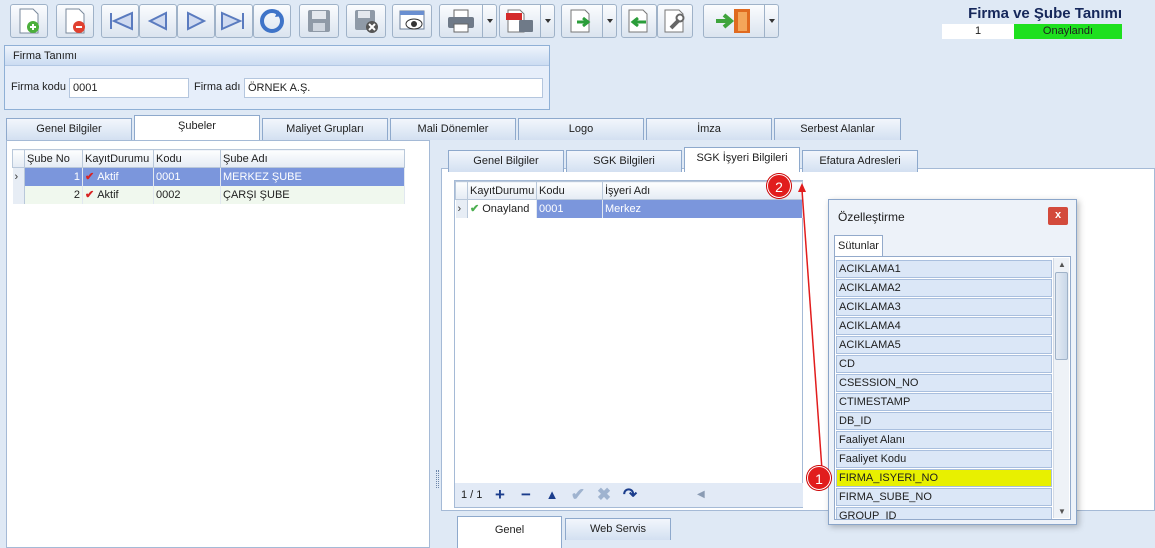 The width and height of the screenshot is (1155, 548). What do you see at coordinates (819, 478) in the screenshot?
I see `callout-badge-1: 1` at bounding box center [819, 478].